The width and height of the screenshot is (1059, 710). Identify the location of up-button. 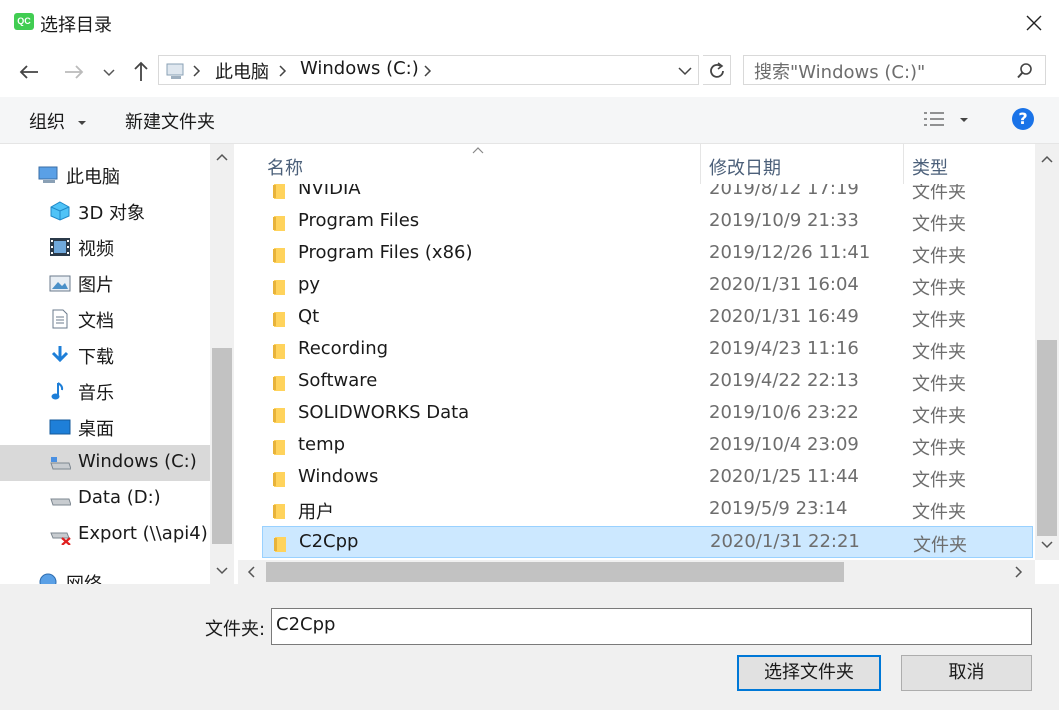
(141, 72).